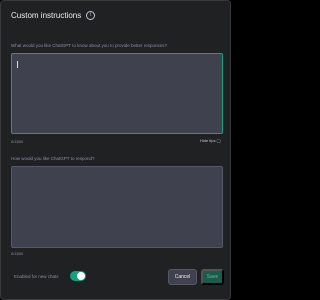 Image resolution: width=320 pixels, height=300 pixels. What do you see at coordinates (91, 15) in the screenshot?
I see `info-icon: i` at bounding box center [91, 15].